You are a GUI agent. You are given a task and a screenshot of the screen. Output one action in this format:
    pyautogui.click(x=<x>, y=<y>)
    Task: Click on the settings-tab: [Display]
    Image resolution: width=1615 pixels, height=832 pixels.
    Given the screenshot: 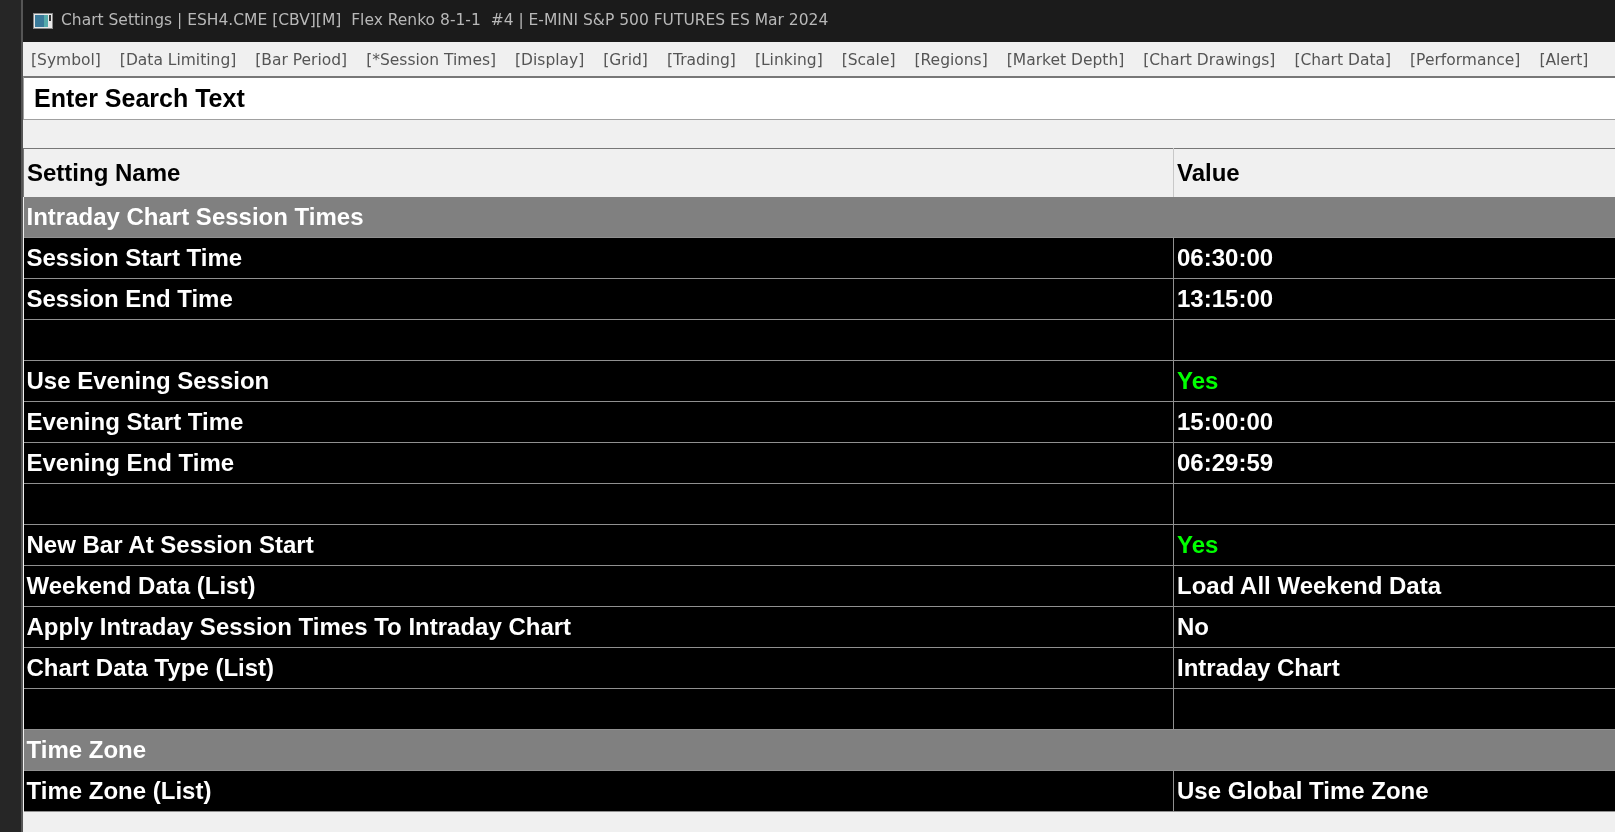 What is the action you would take?
    pyautogui.click(x=550, y=61)
    